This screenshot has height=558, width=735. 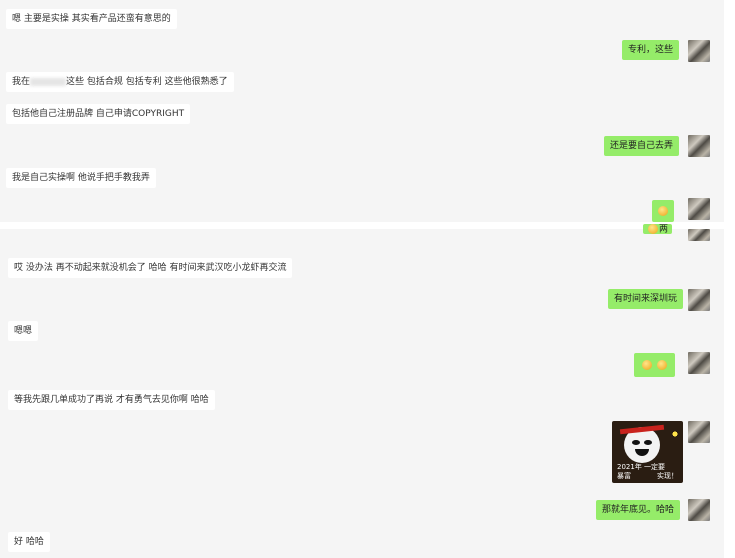 I want to click on message-text: 那就年底见。哈哈, so click(x=638, y=510).